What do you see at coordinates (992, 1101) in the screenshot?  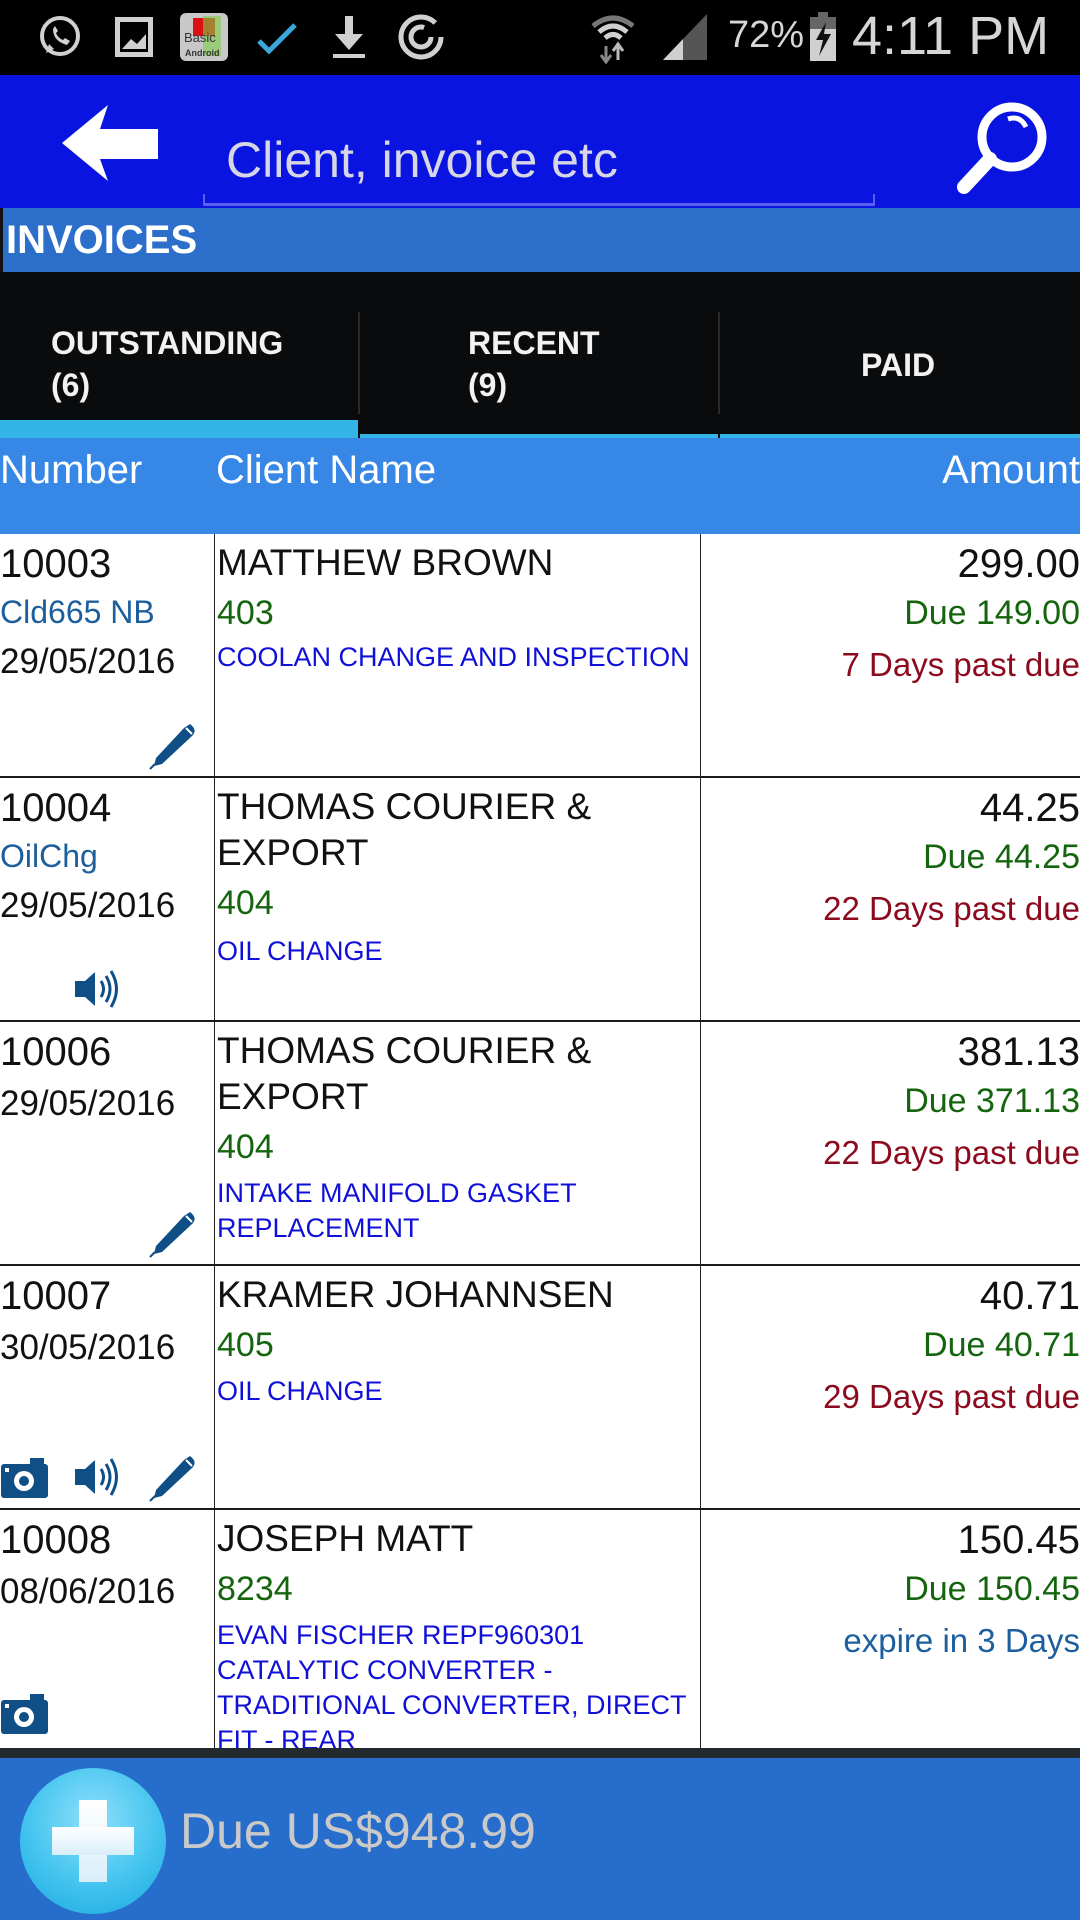 I see `amount-due: Due 371.13` at bounding box center [992, 1101].